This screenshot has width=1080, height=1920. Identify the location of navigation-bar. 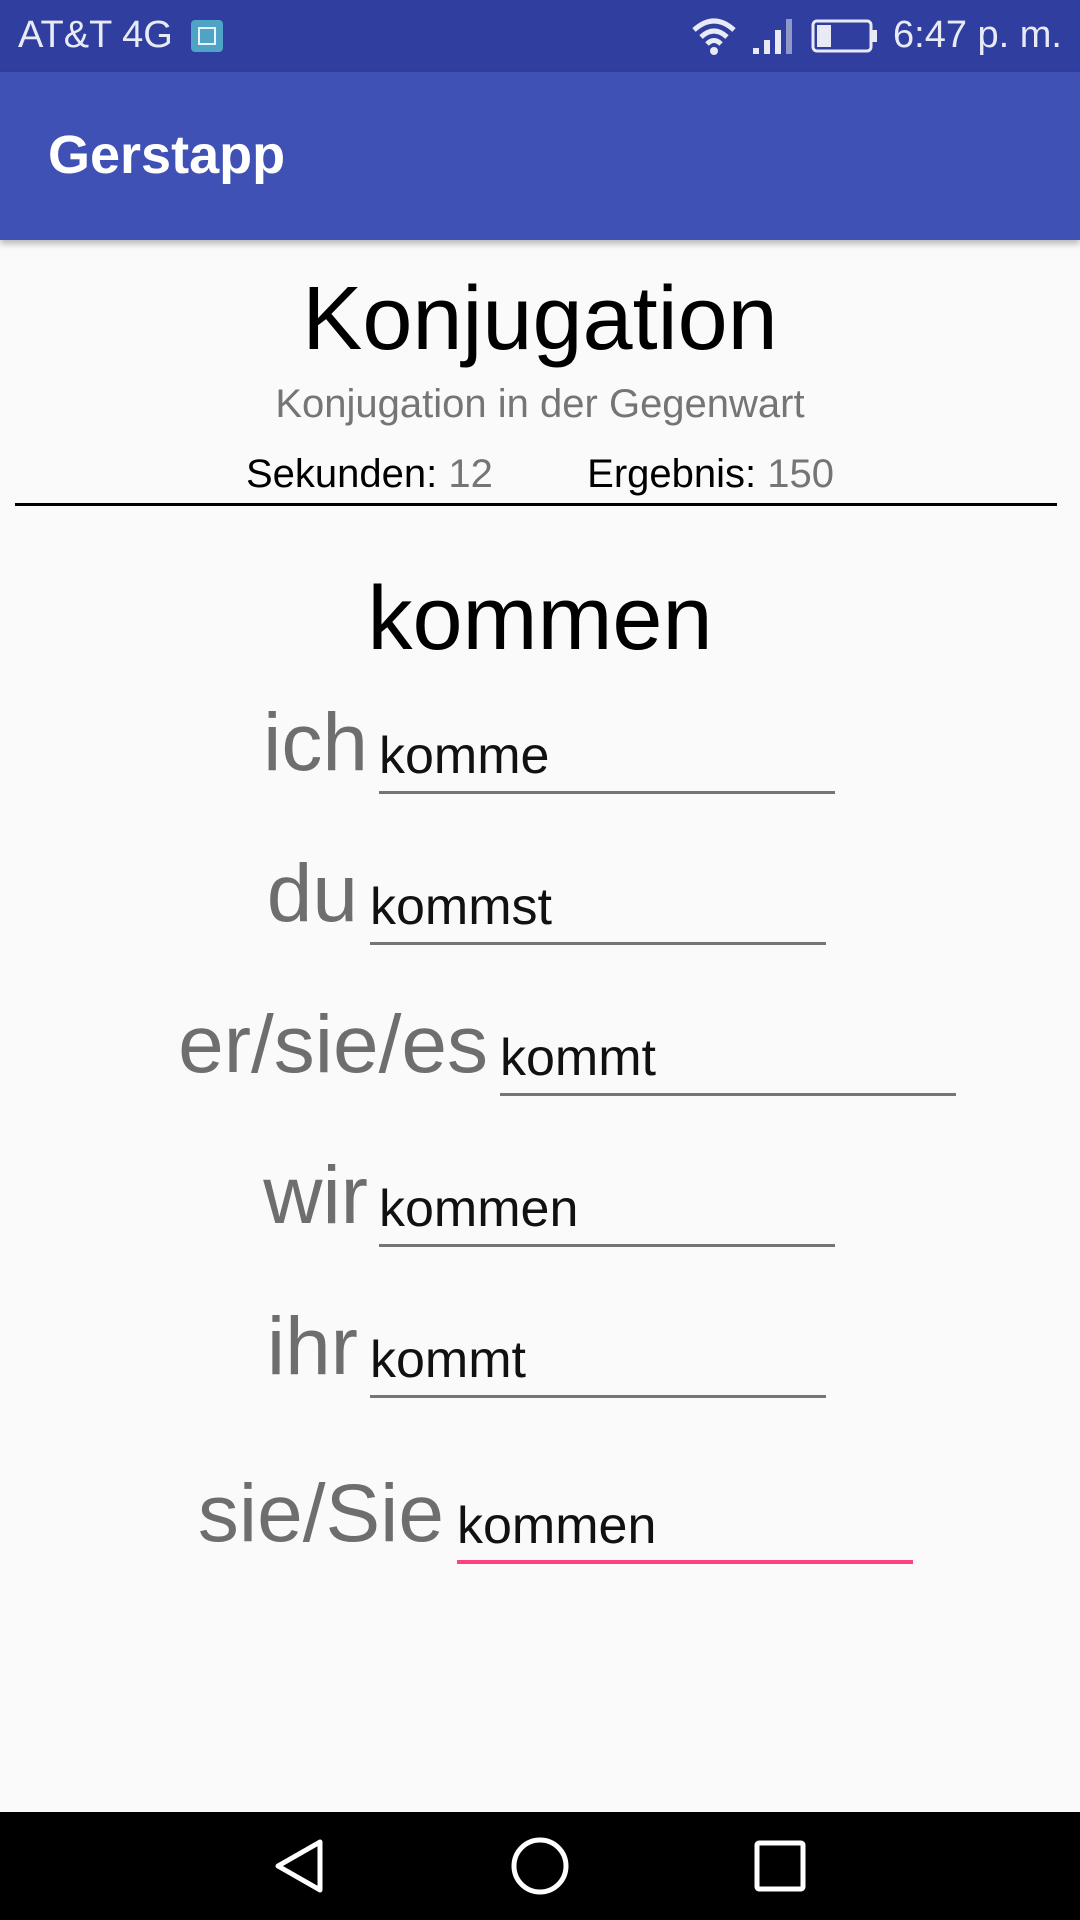
(540, 1866).